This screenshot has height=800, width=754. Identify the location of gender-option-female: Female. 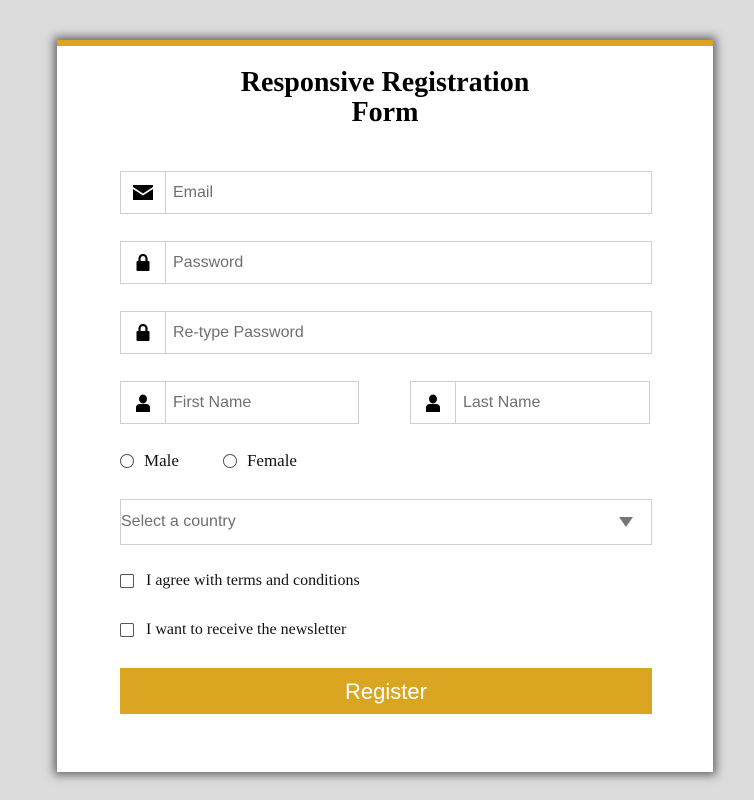
(259, 461).